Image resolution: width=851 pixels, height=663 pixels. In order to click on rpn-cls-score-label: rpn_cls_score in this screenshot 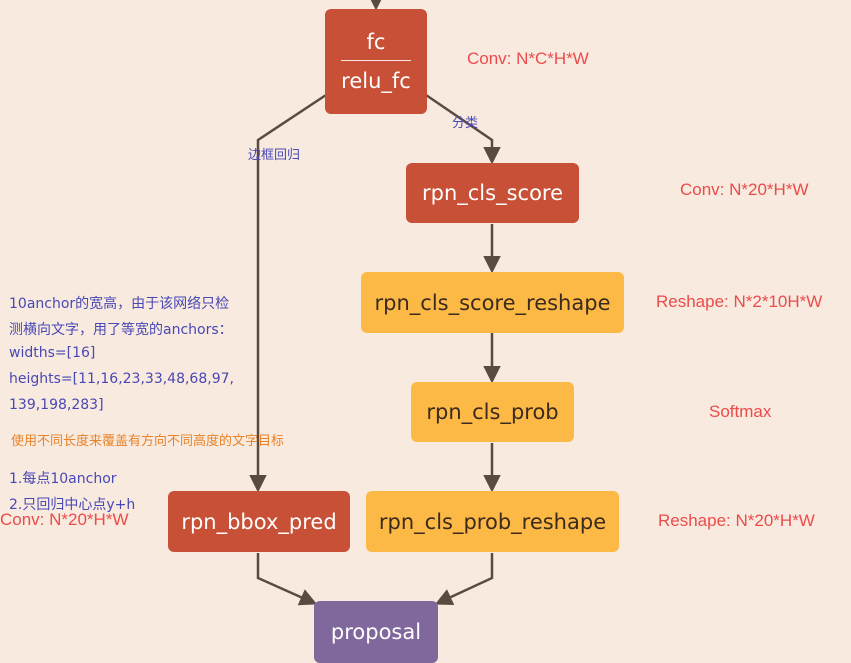, I will do `click(492, 193)`.